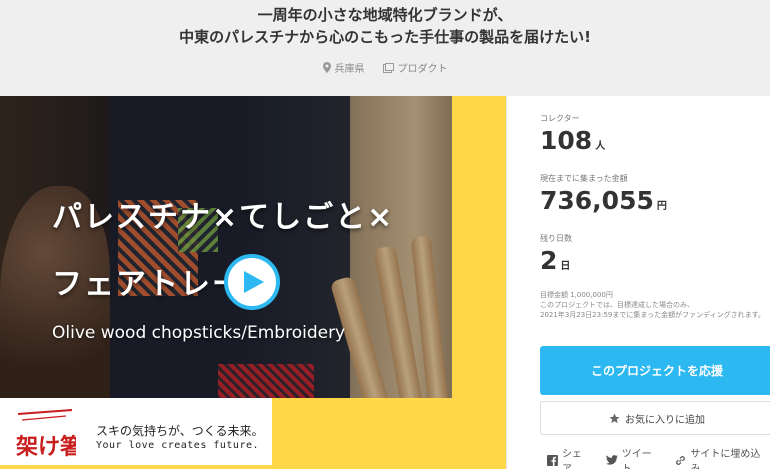 This screenshot has height=469, width=770. I want to click on share-row: シェア ツイート サイトに埋め込み, so click(658, 457).